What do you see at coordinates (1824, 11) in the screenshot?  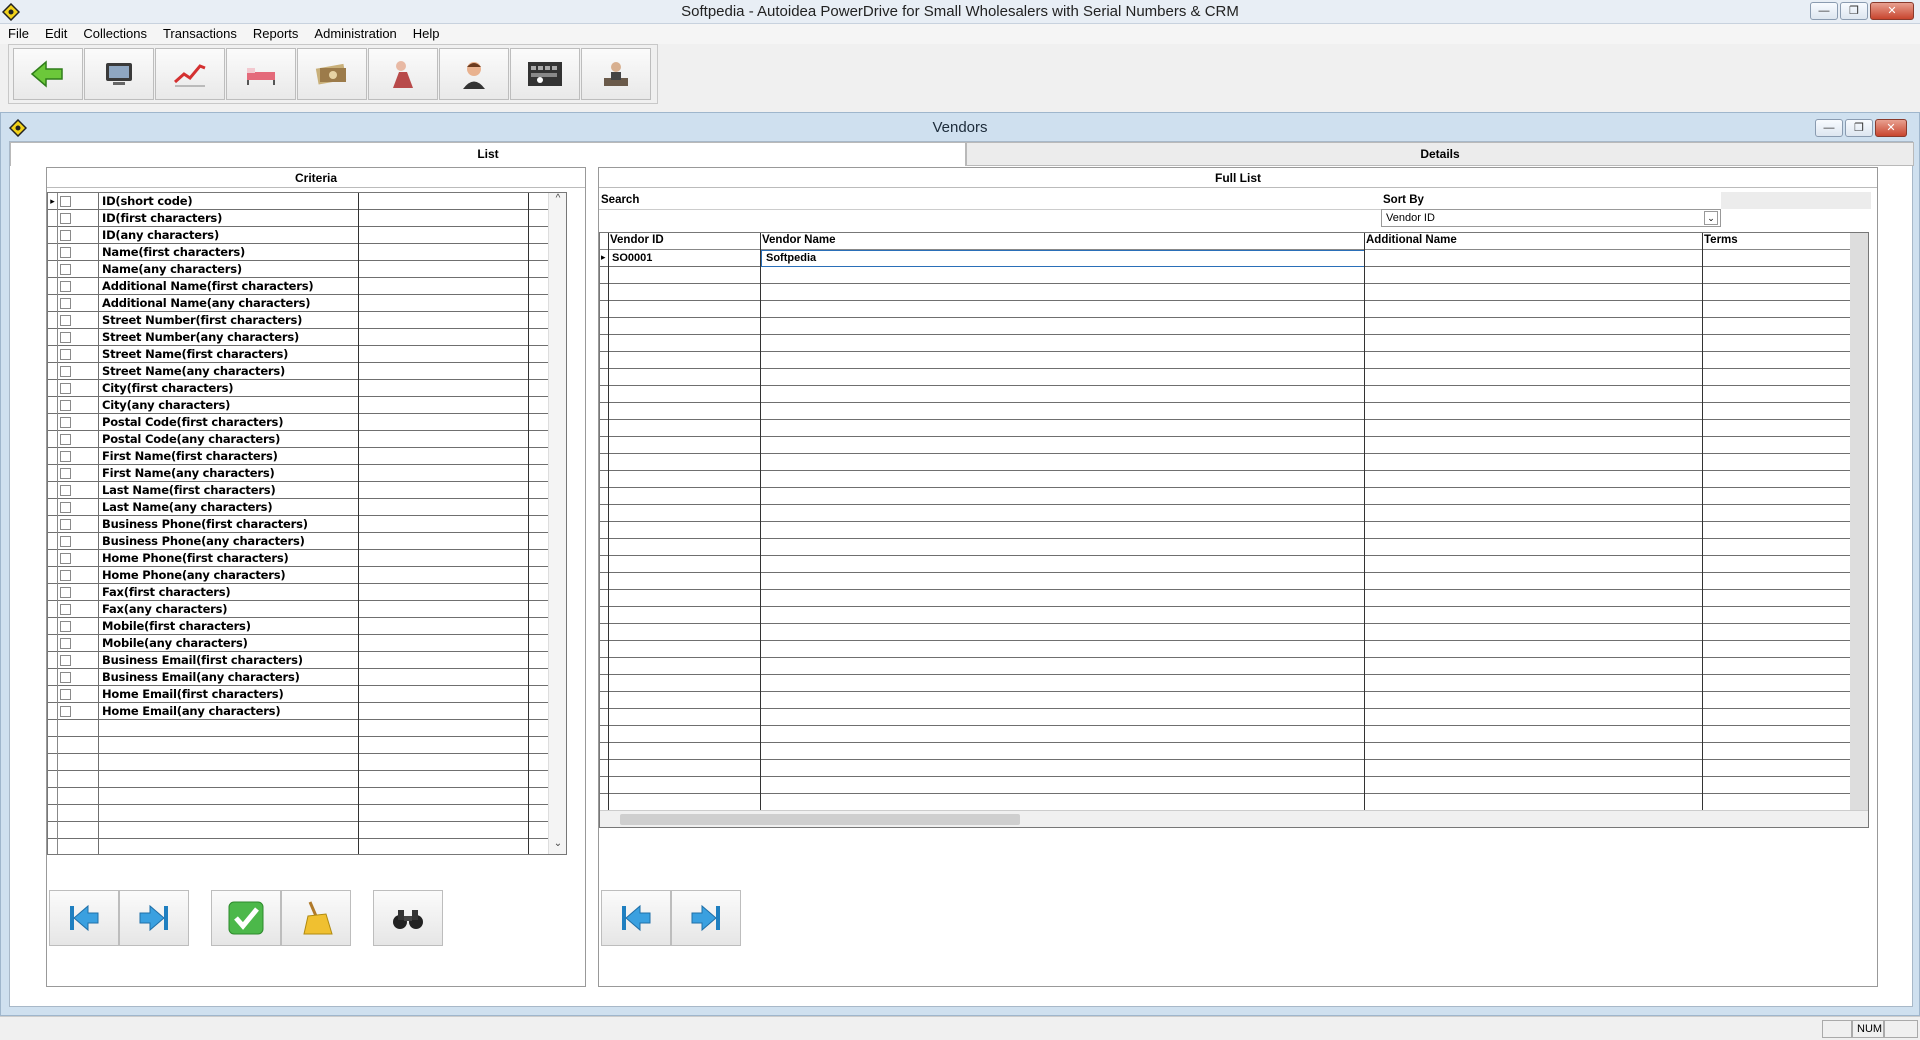 I see `minimize-icon: —` at bounding box center [1824, 11].